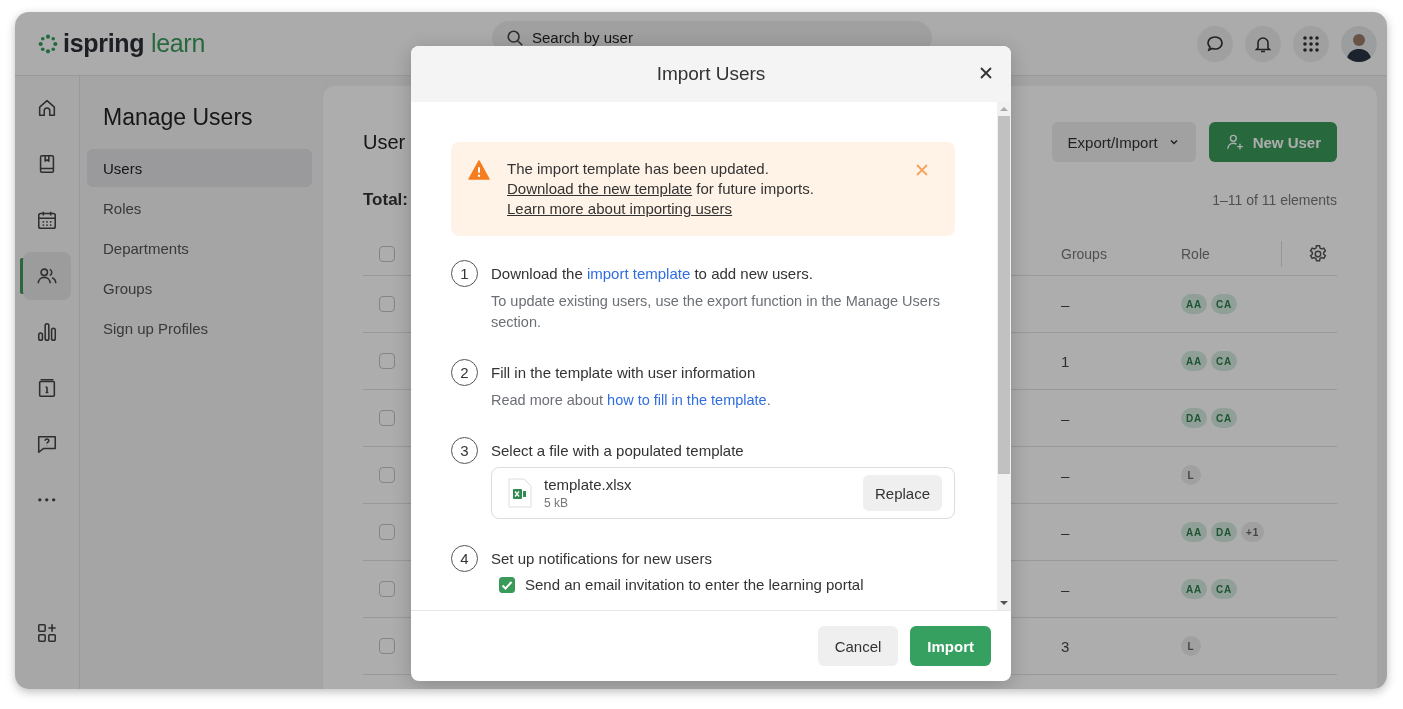 This screenshot has width=1403, height=709. Describe the element at coordinates (687, 400) in the screenshot. I see `help-link: how to fill in the template` at that location.